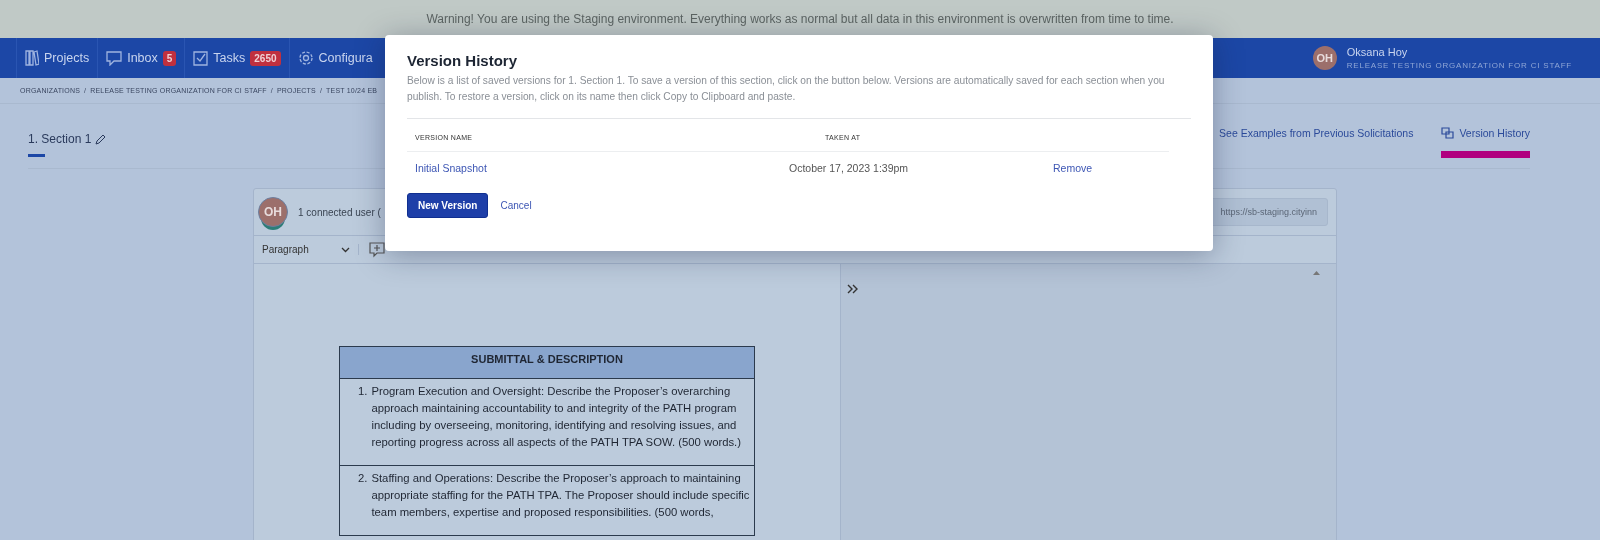 The width and height of the screenshot is (1600, 540). I want to click on pencil-icon, so click(101, 139).